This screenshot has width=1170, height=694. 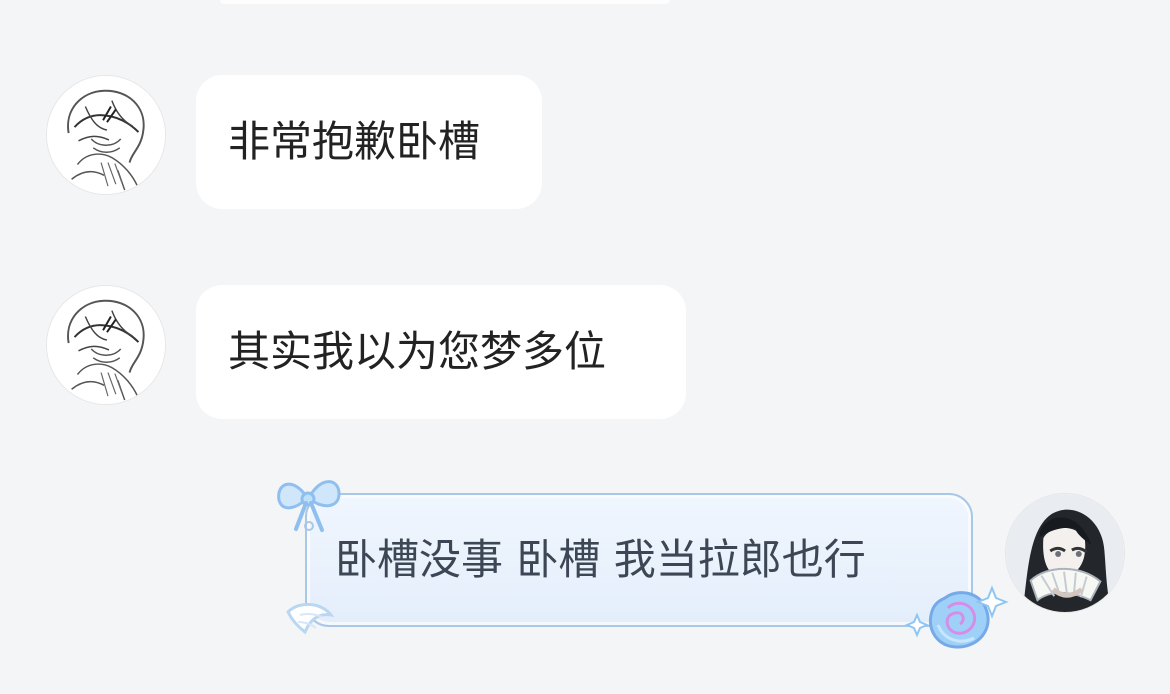 What do you see at coordinates (417, 351) in the screenshot?
I see `message-text: 其实我以为您梦多位` at bounding box center [417, 351].